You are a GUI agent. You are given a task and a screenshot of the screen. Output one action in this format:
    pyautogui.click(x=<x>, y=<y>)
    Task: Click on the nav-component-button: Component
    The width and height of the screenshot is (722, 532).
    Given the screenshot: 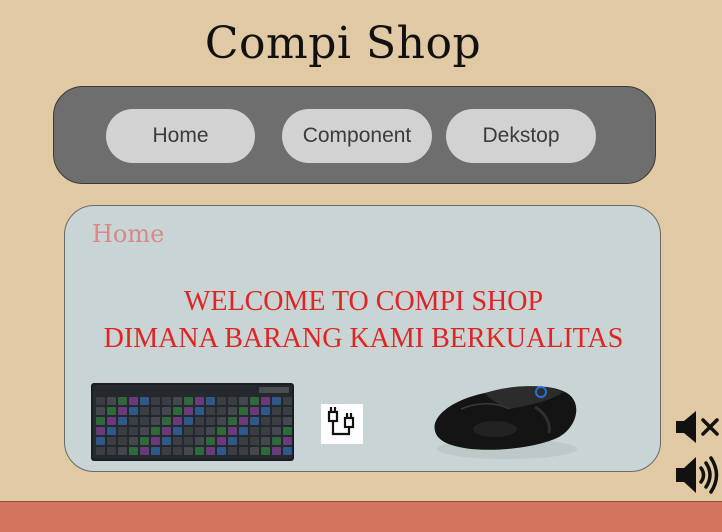 What is the action you would take?
    pyautogui.click(x=357, y=136)
    